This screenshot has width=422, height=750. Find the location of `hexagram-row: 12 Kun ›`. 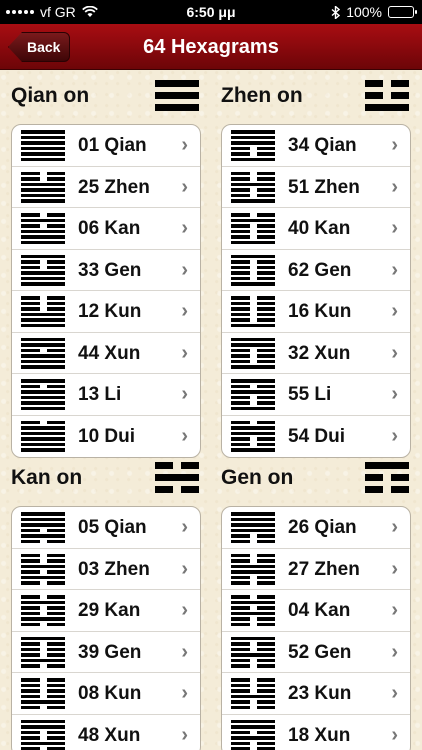

hexagram-row: 12 Kun › is located at coordinates (106, 312).